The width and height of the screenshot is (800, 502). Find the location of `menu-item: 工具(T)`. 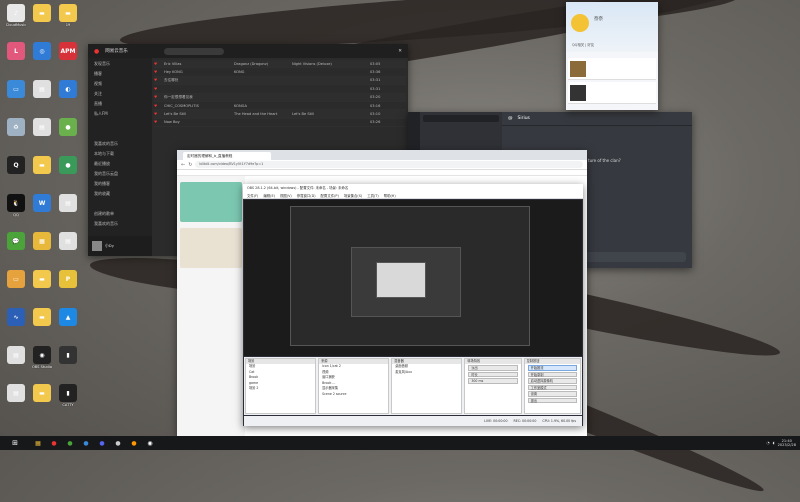

menu-item: 工具(T) is located at coordinates (373, 195).